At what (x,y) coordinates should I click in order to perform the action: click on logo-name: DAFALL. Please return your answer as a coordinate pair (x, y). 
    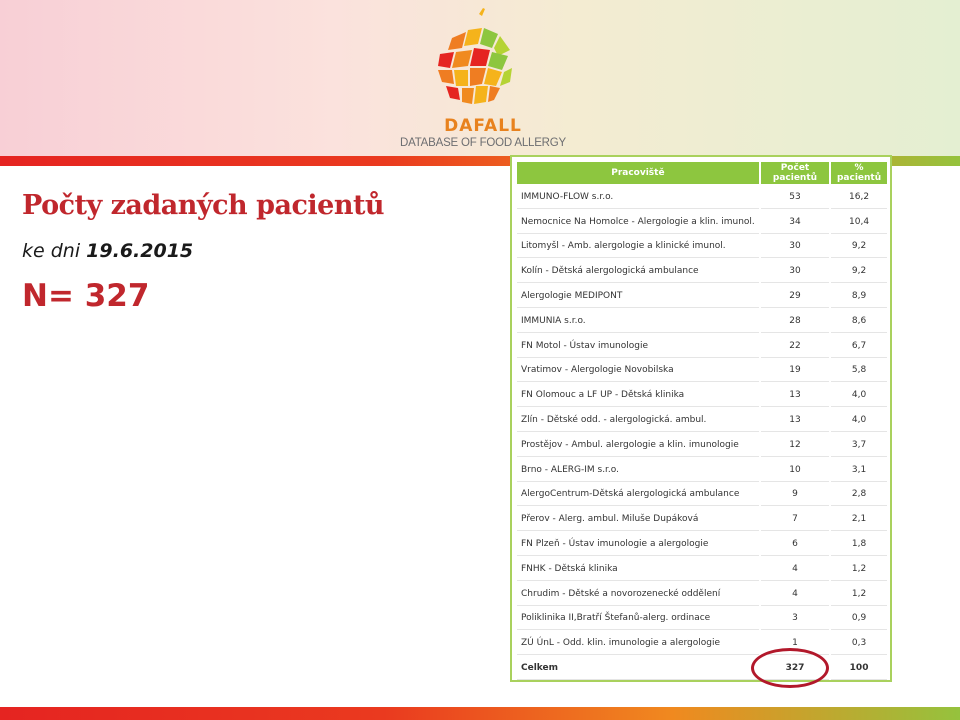
    Looking at the image, I should click on (483, 126).